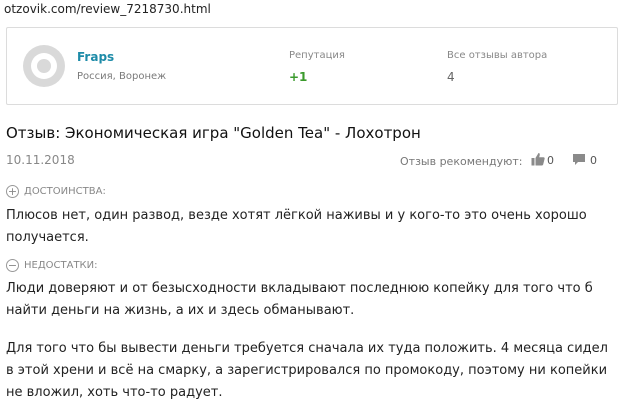  I want to click on pros-label: ДОСТОИНСТВА:, so click(65, 191).